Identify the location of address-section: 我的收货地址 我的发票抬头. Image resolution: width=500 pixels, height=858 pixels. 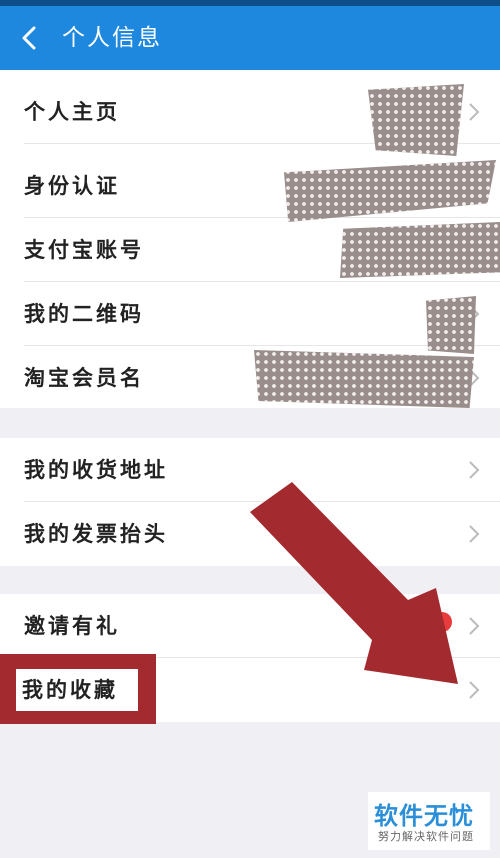
(250, 502).